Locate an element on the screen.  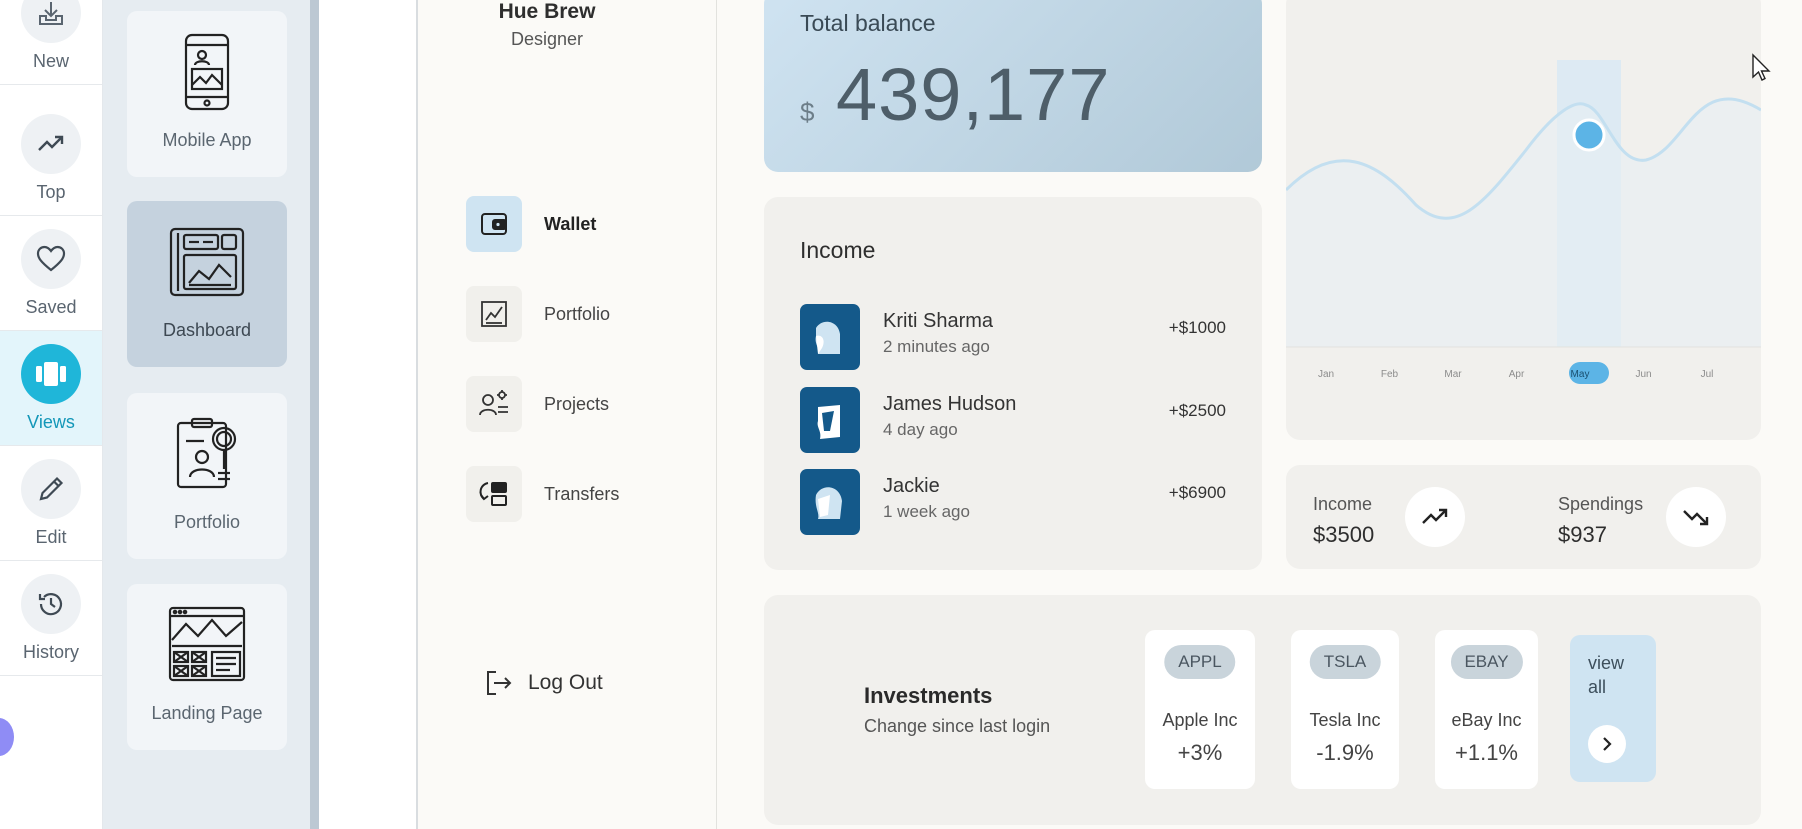
rail-label: Saved is located at coordinates (51, 307).